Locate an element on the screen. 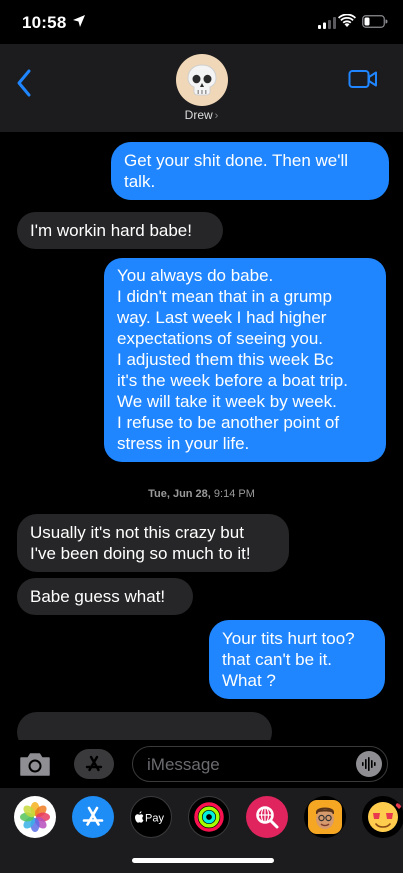  message-line: I adjusted them this week Bc is located at coordinates (225, 359).